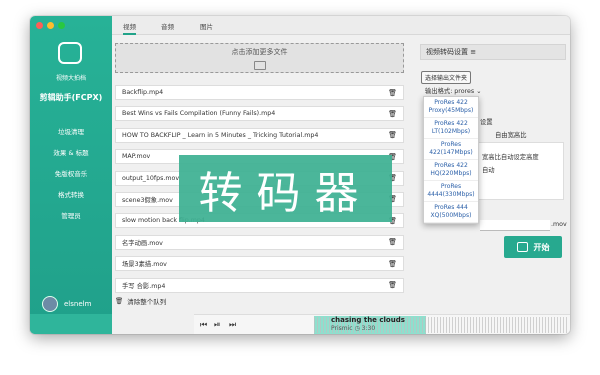  Describe the element at coordinates (446, 77) in the screenshot. I see `choose-output-folder-button: 选择输出文件夹` at that location.